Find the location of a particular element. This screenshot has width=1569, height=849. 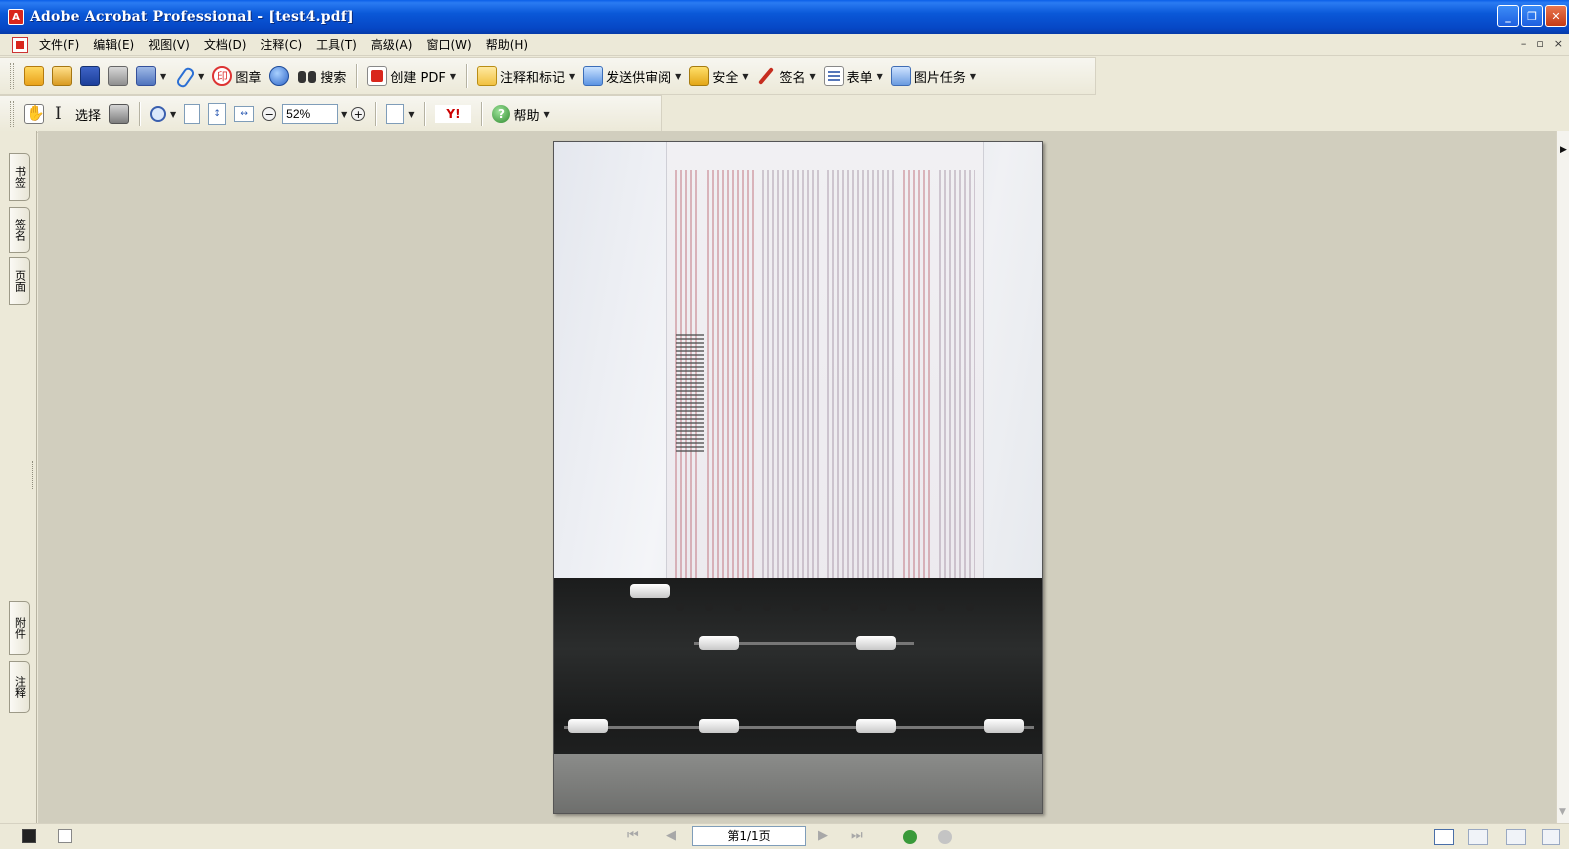

select-tool-button: 选择 is located at coordinates (76, 114).